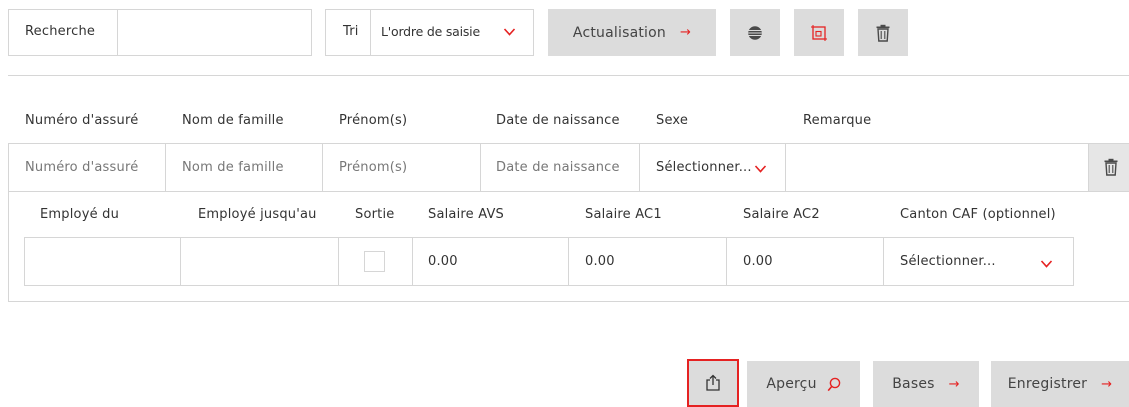 This screenshot has height=407, width=1129. What do you see at coordinates (373, 120) in the screenshot?
I see `header-first-name: Prénom(s)` at bounding box center [373, 120].